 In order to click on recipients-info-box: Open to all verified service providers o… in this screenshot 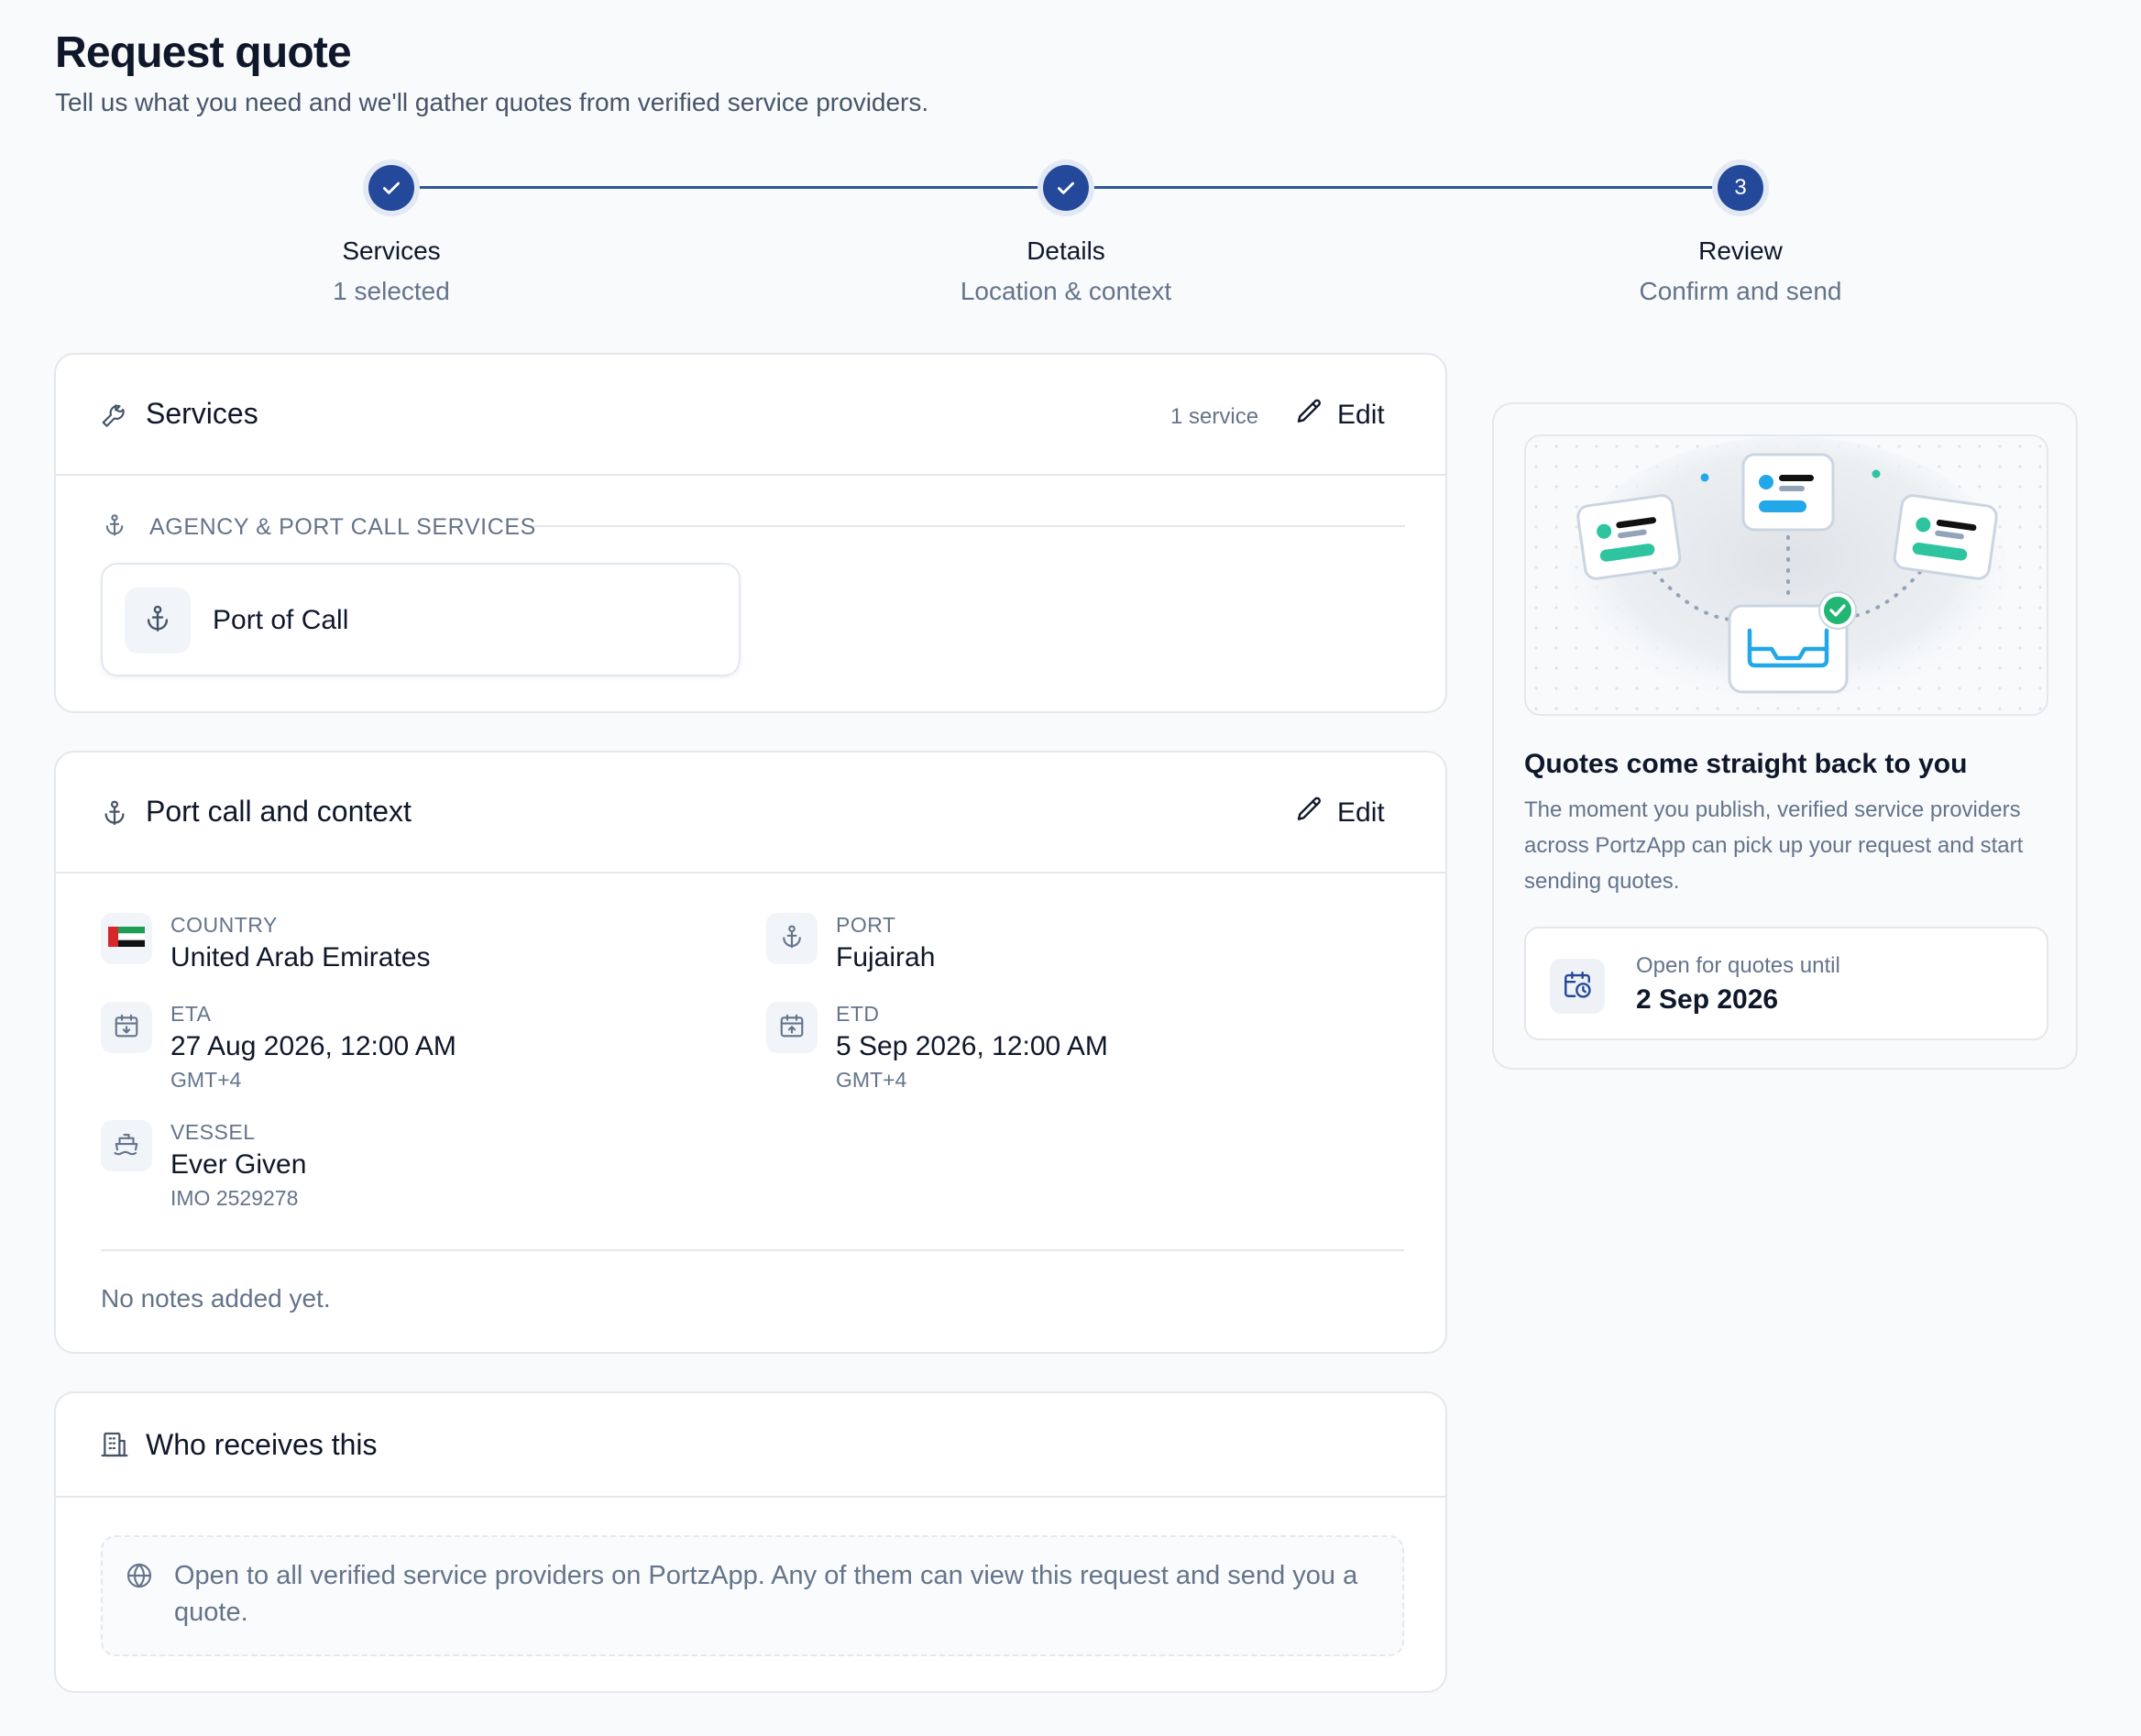, I will do `click(752, 1596)`.